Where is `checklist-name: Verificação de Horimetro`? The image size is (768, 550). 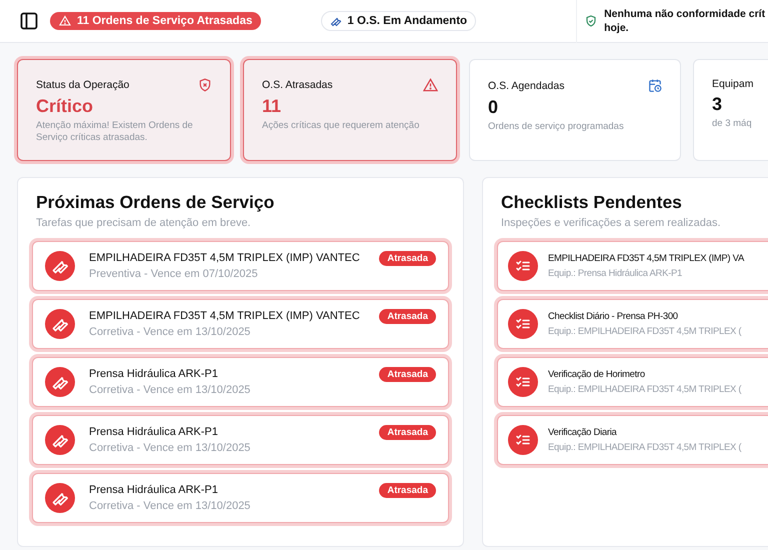
checklist-name: Verificação de Horimetro is located at coordinates (597, 374).